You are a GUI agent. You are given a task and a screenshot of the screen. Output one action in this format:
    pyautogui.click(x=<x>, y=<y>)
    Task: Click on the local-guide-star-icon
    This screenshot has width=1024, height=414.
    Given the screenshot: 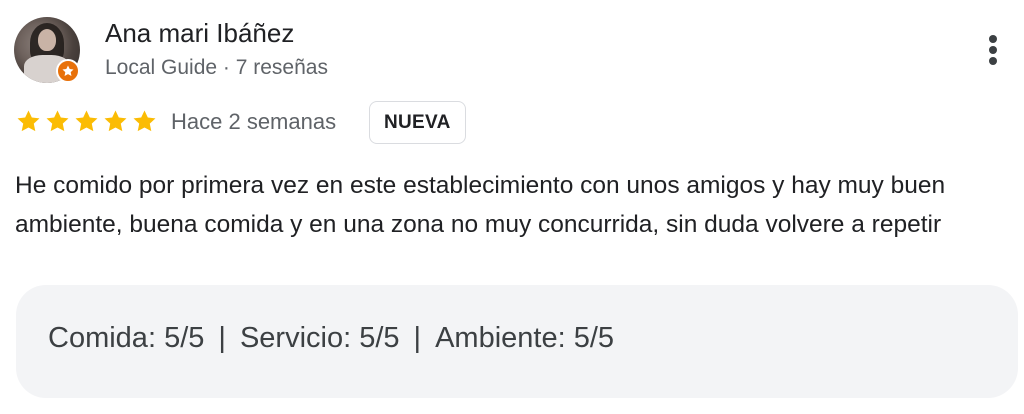 What is the action you would take?
    pyautogui.click(x=68, y=71)
    